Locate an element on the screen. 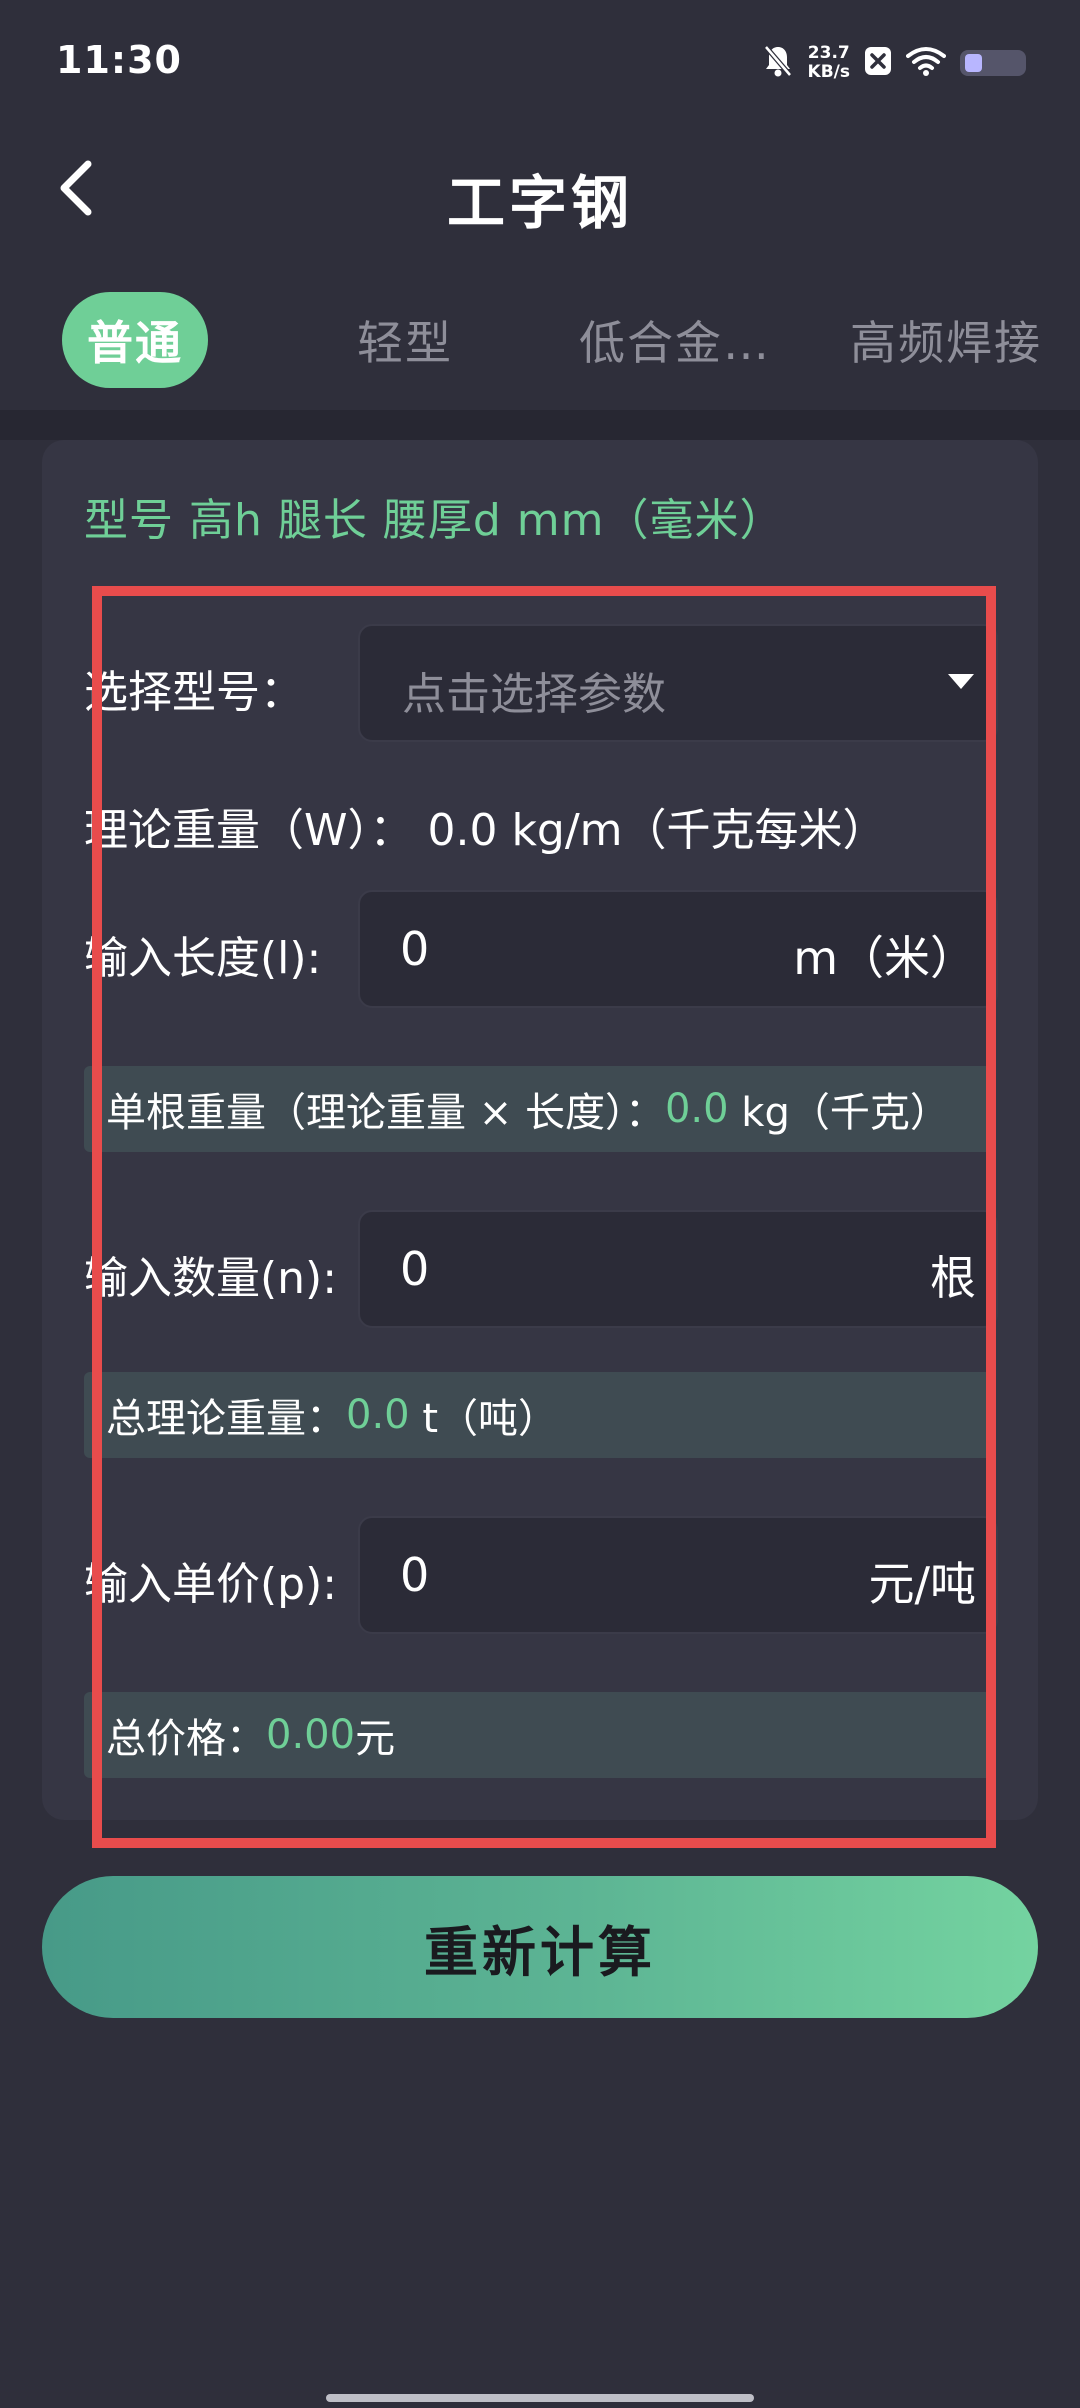  net-speed: 23.7 KB/s is located at coordinates (828, 62).